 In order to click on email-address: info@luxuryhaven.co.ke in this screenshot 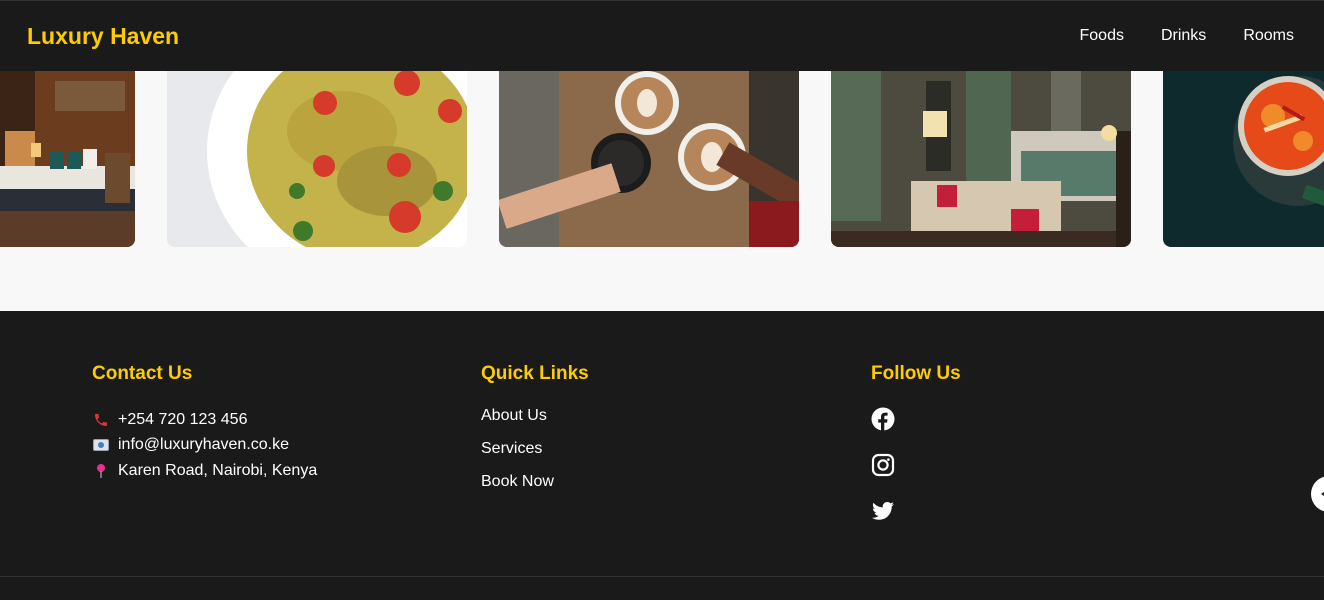, I will do `click(203, 445)`.